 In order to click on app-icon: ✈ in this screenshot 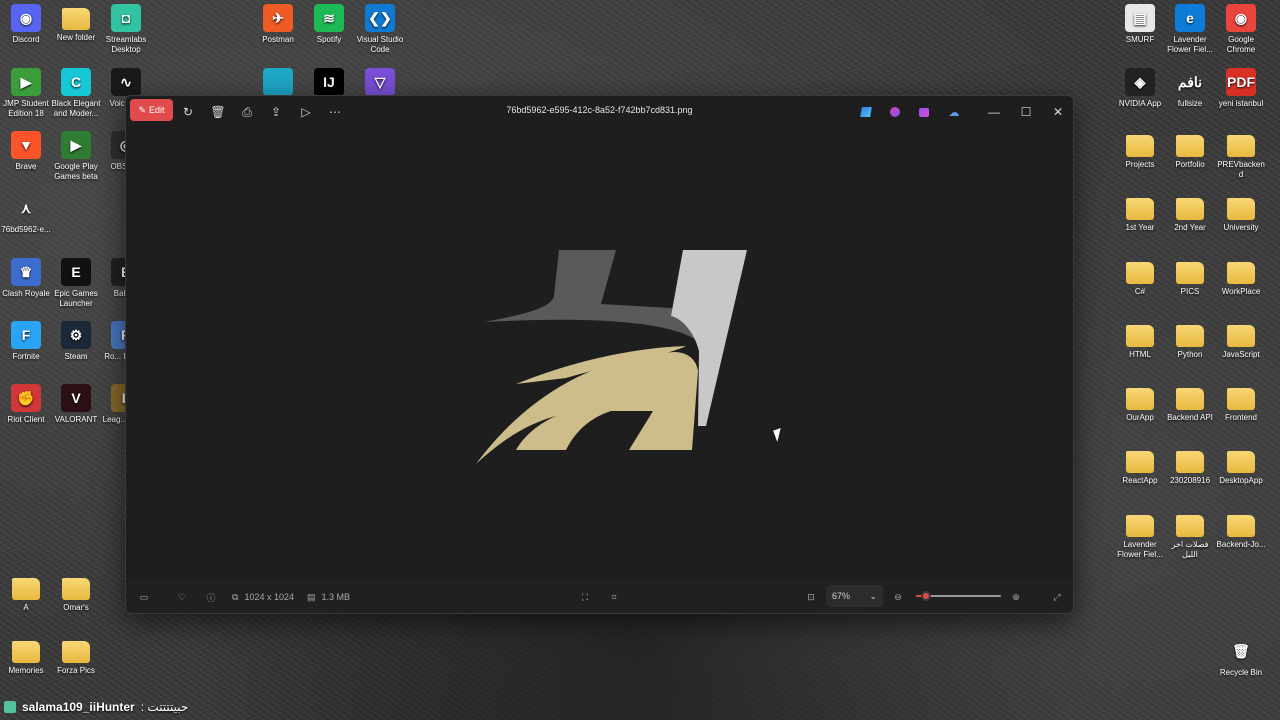, I will do `click(278, 18)`.